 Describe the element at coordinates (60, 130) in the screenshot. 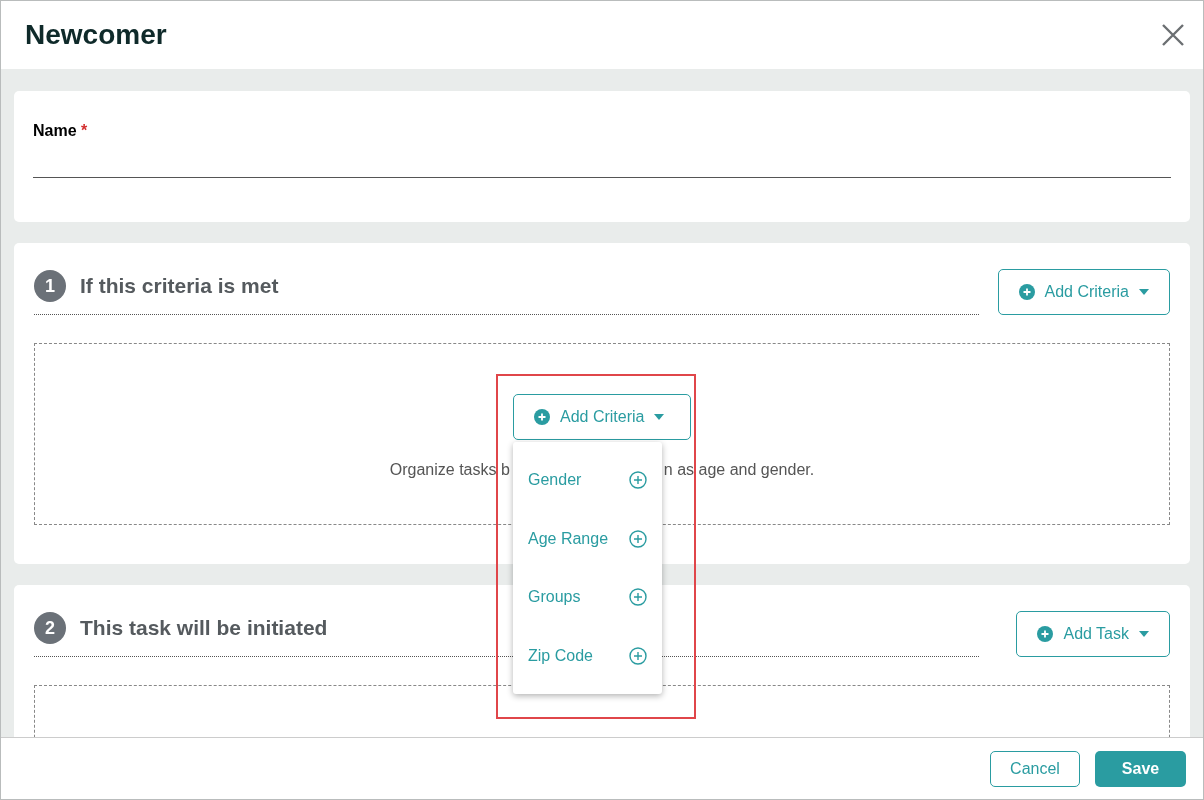

I see `field-label: Name *` at that location.